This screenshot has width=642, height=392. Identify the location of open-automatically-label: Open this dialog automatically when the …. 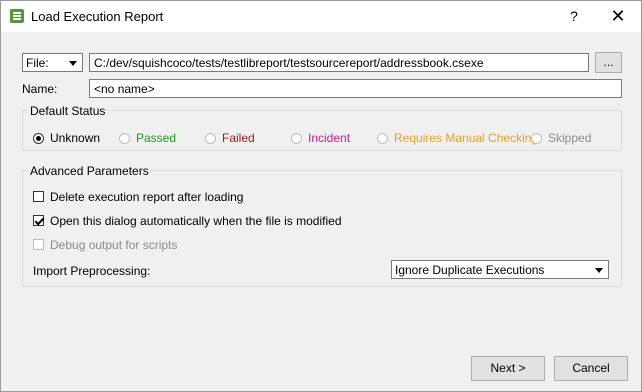
(196, 221).